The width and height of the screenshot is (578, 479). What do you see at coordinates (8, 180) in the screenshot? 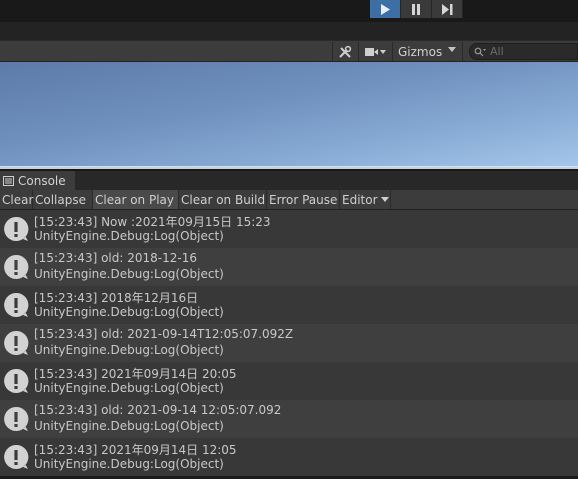
I see `console-list-icon` at bounding box center [8, 180].